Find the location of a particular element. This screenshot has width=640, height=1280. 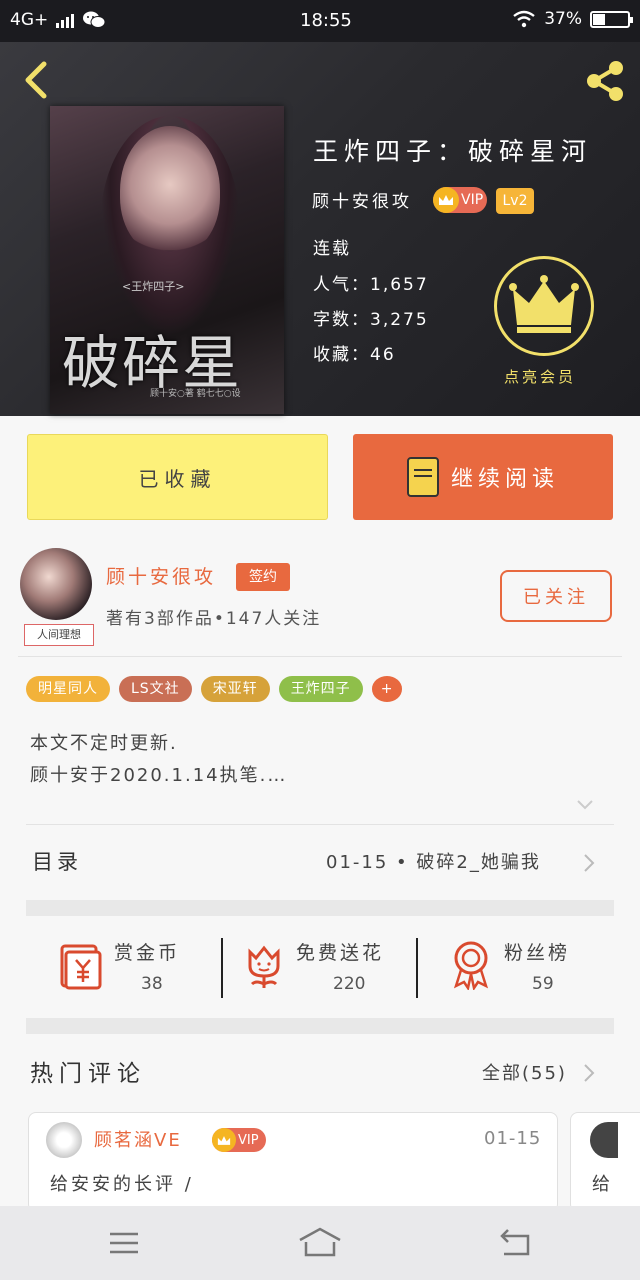

system-nav-bar is located at coordinates (320, 1243).